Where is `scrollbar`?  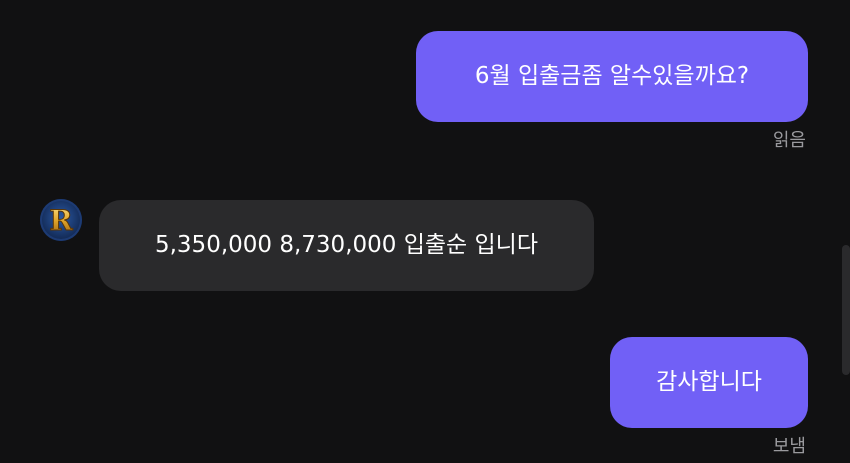
scrollbar is located at coordinates (846, 310).